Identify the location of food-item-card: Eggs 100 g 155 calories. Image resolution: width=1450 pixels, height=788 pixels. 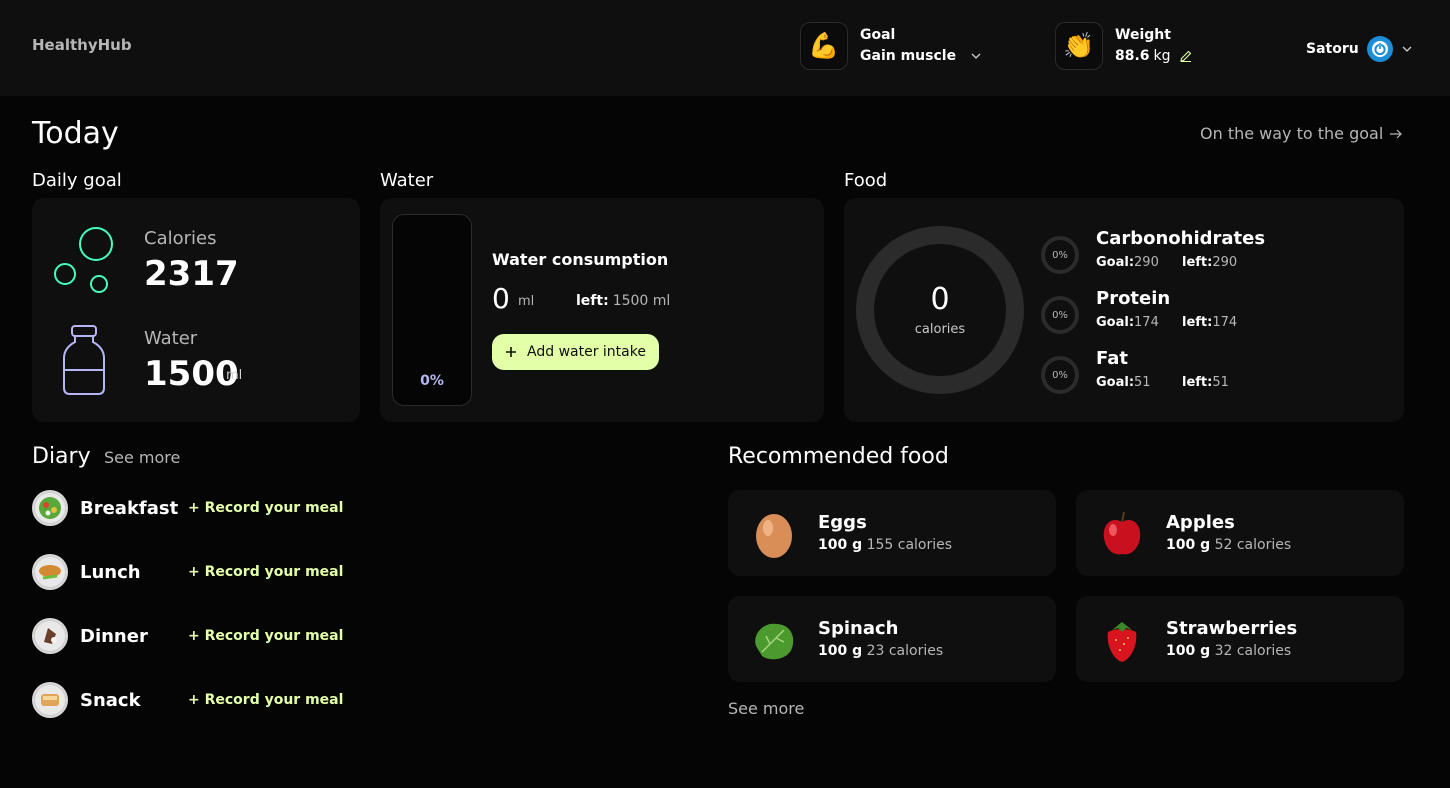
(892, 533).